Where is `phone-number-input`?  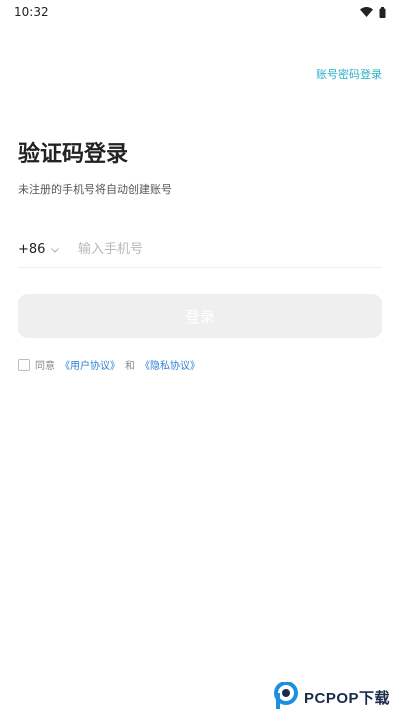
phone-number-input is located at coordinates (230, 249).